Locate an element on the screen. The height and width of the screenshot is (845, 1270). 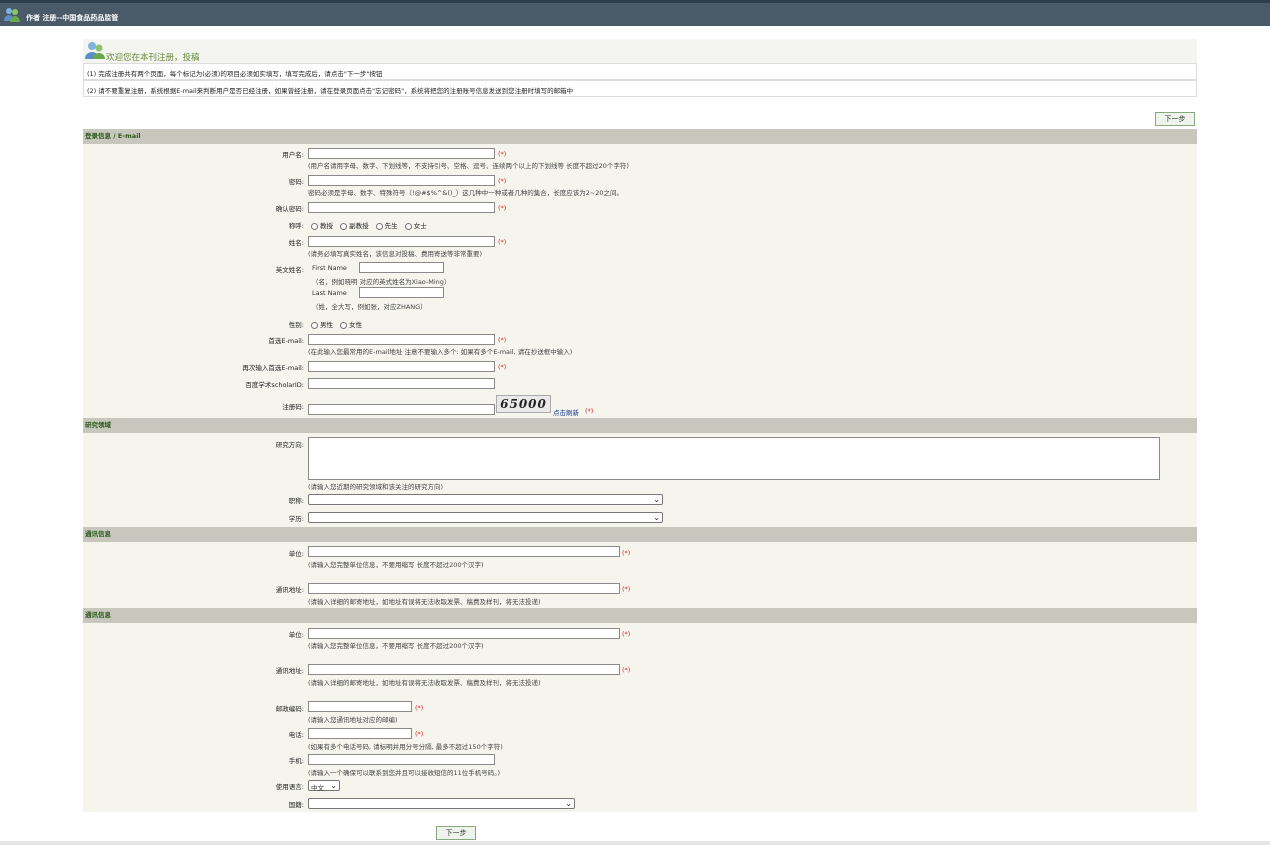
mobile-label: 手机: is located at coordinates (296, 761).